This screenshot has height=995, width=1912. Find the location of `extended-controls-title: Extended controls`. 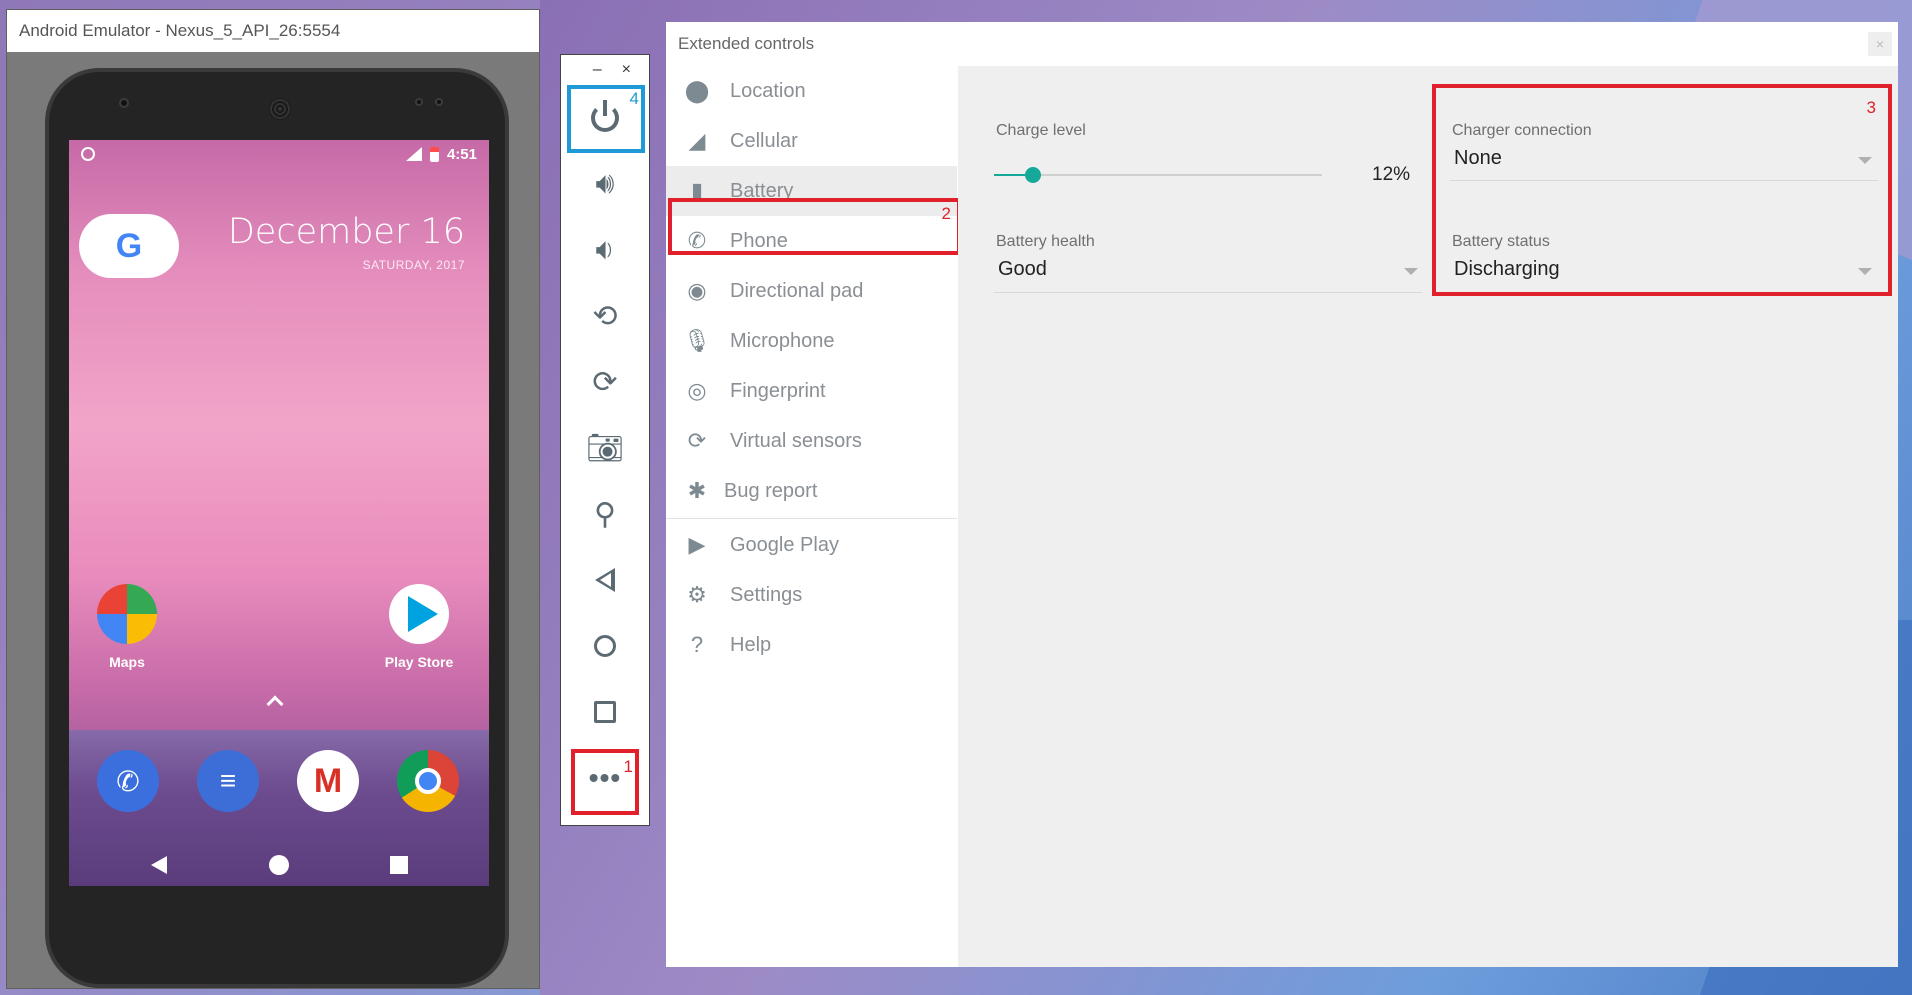

extended-controls-title: Extended controls is located at coordinates (1282, 44).